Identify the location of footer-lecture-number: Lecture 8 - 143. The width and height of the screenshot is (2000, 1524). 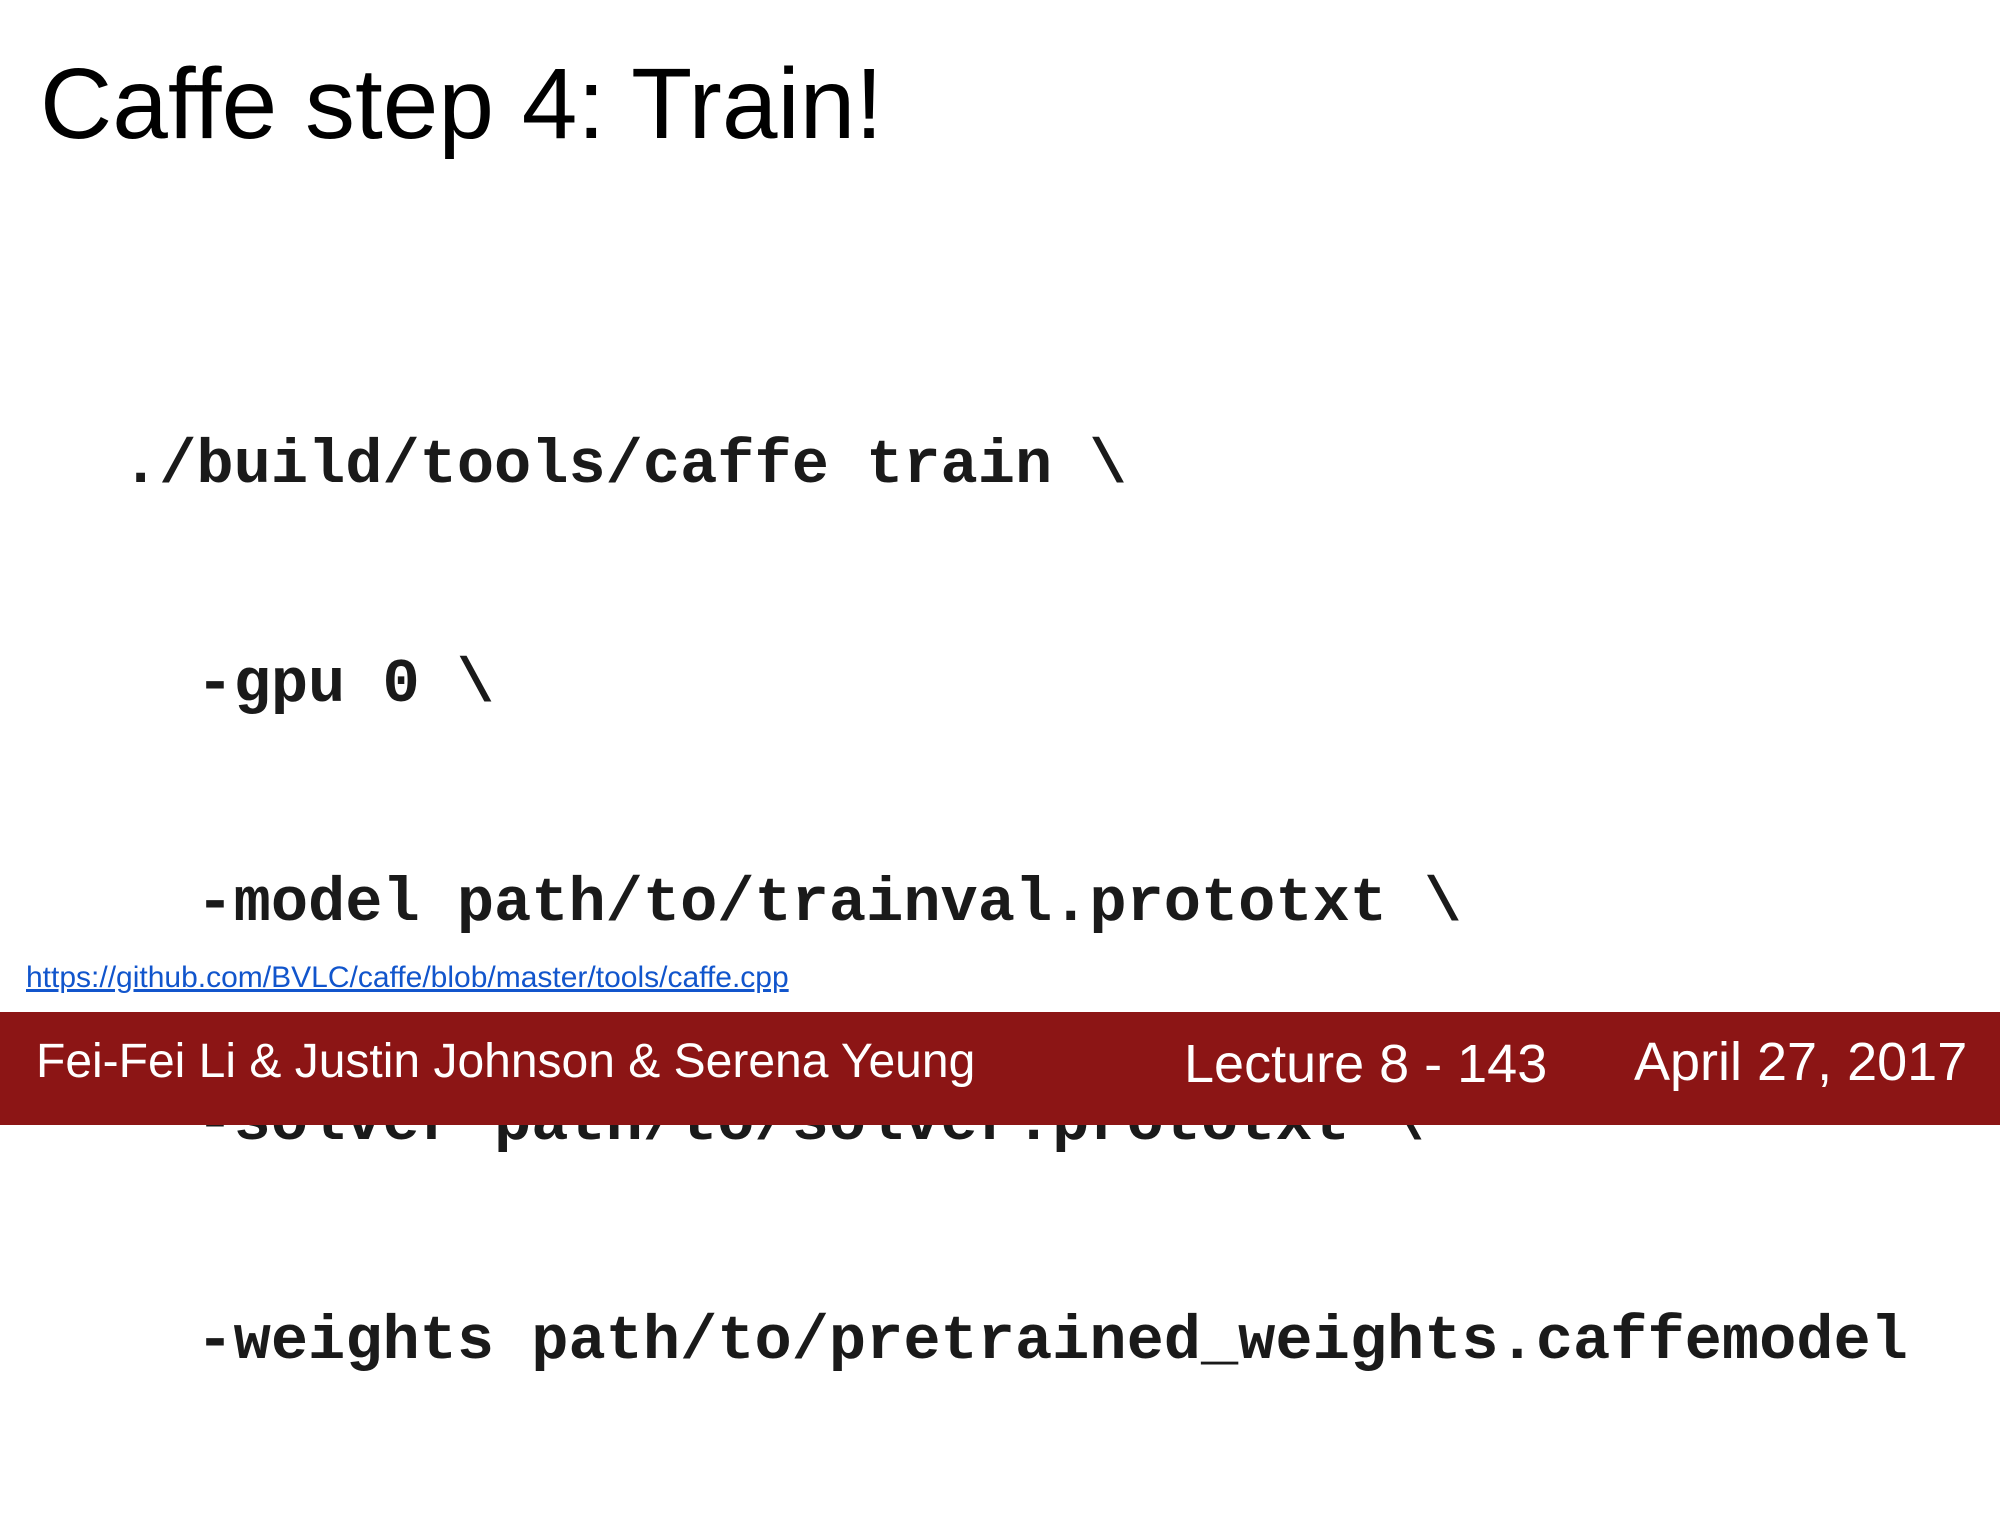
(1366, 1064).